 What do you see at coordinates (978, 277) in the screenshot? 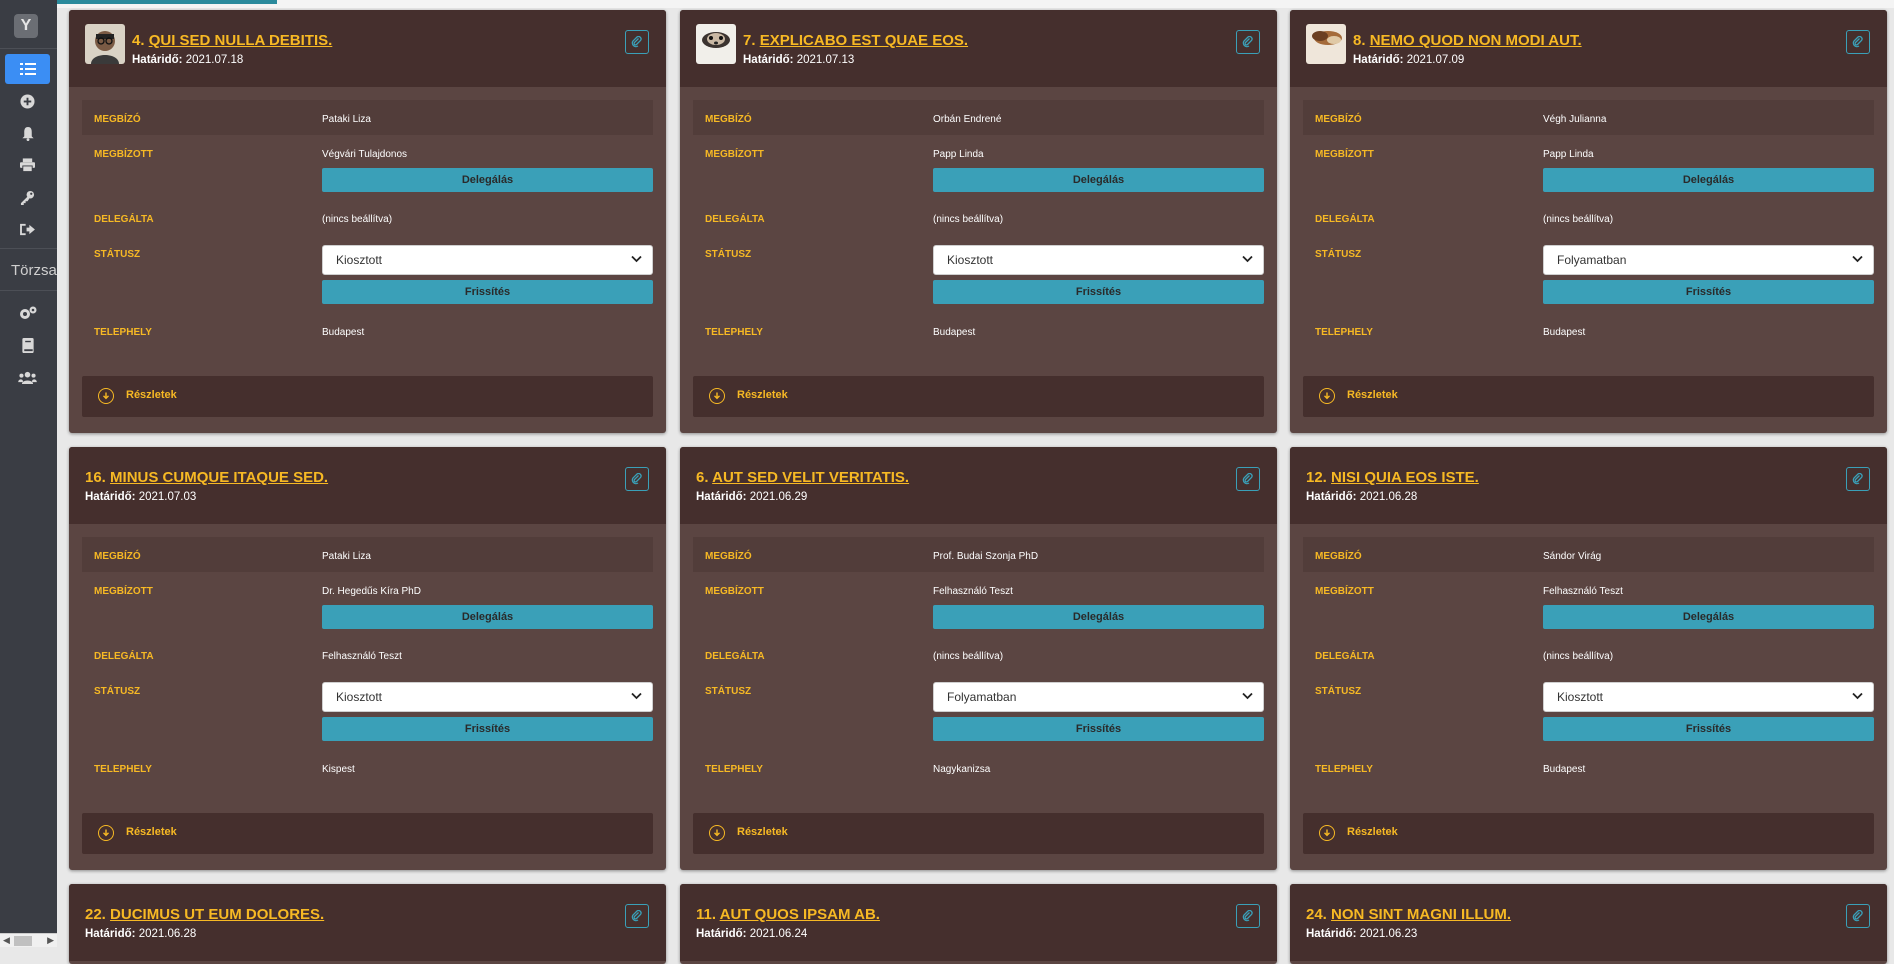
I see `field-row-statusz: STÁTUSZ Kiosztott Frissítés` at bounding box center [978, 277].